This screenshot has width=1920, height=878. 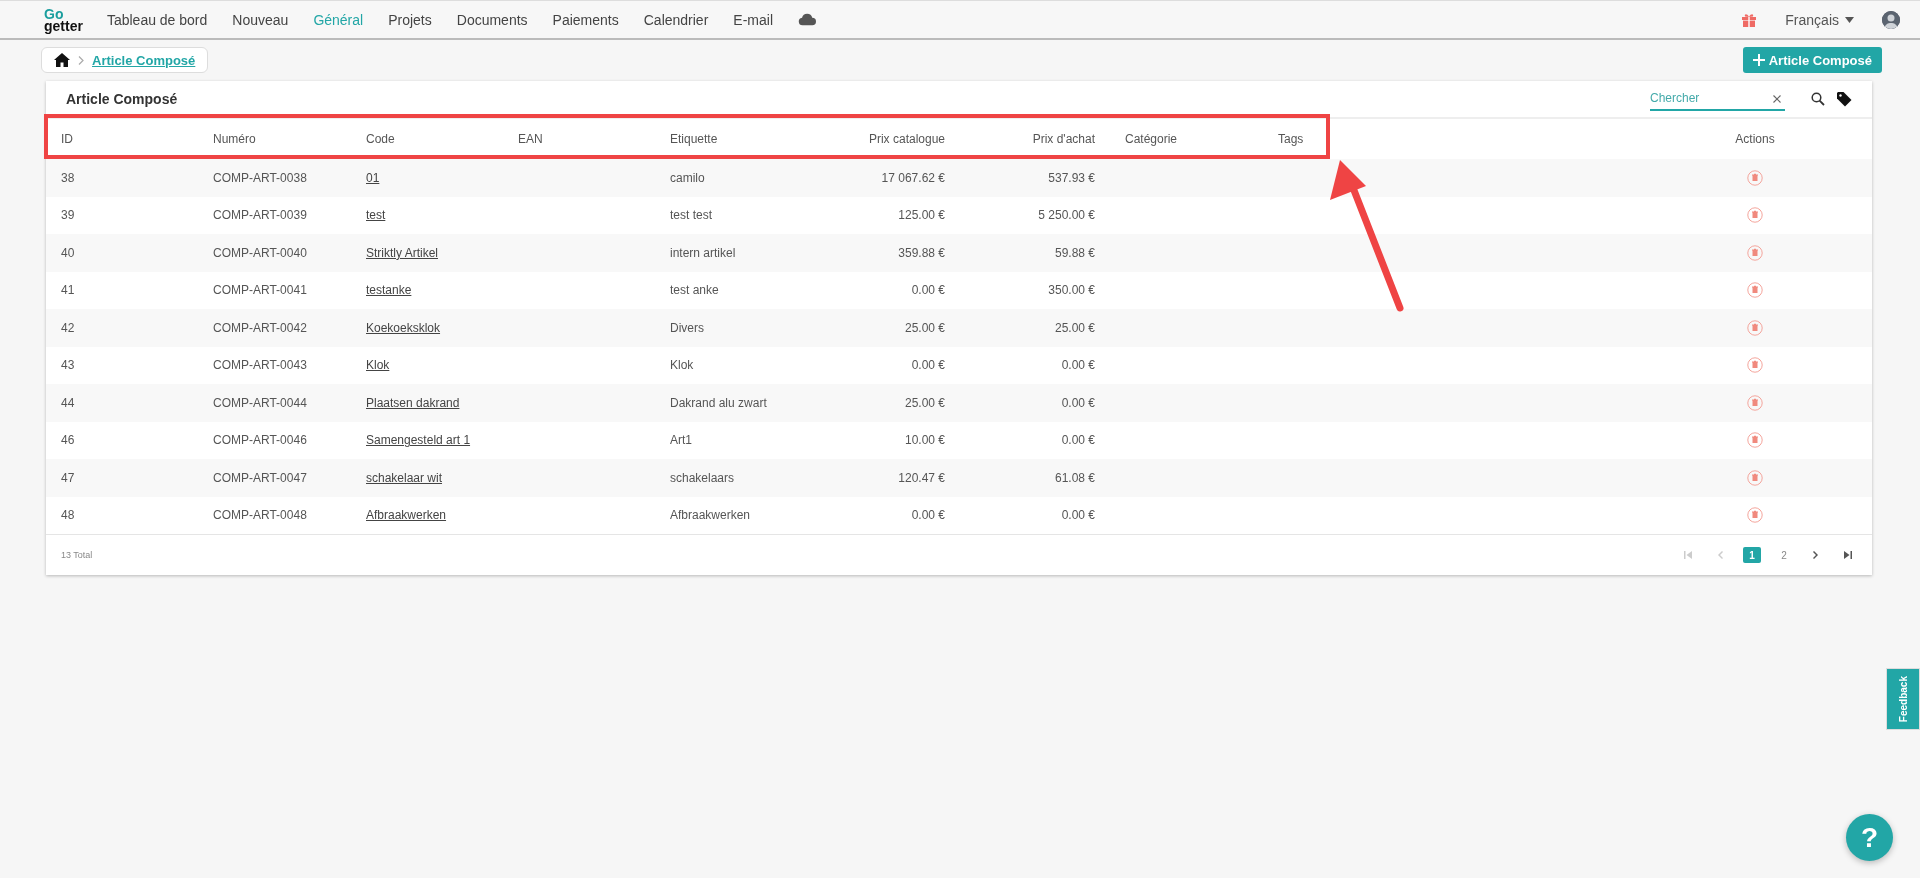 What do you see at coordinates (68, 515) in the screenshot?
I see `table-cell-text: 48` at bounding box center [68, 515].